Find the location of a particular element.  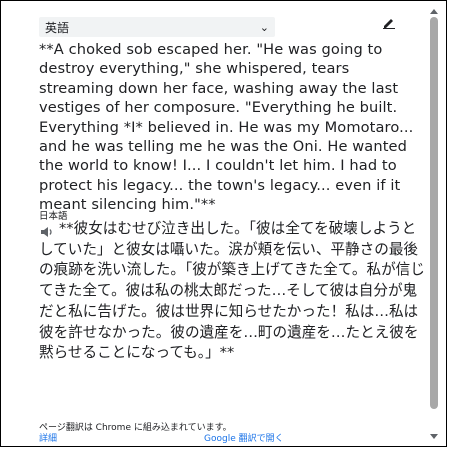

details-link: 詳細 is located at coordinates (48, 437).